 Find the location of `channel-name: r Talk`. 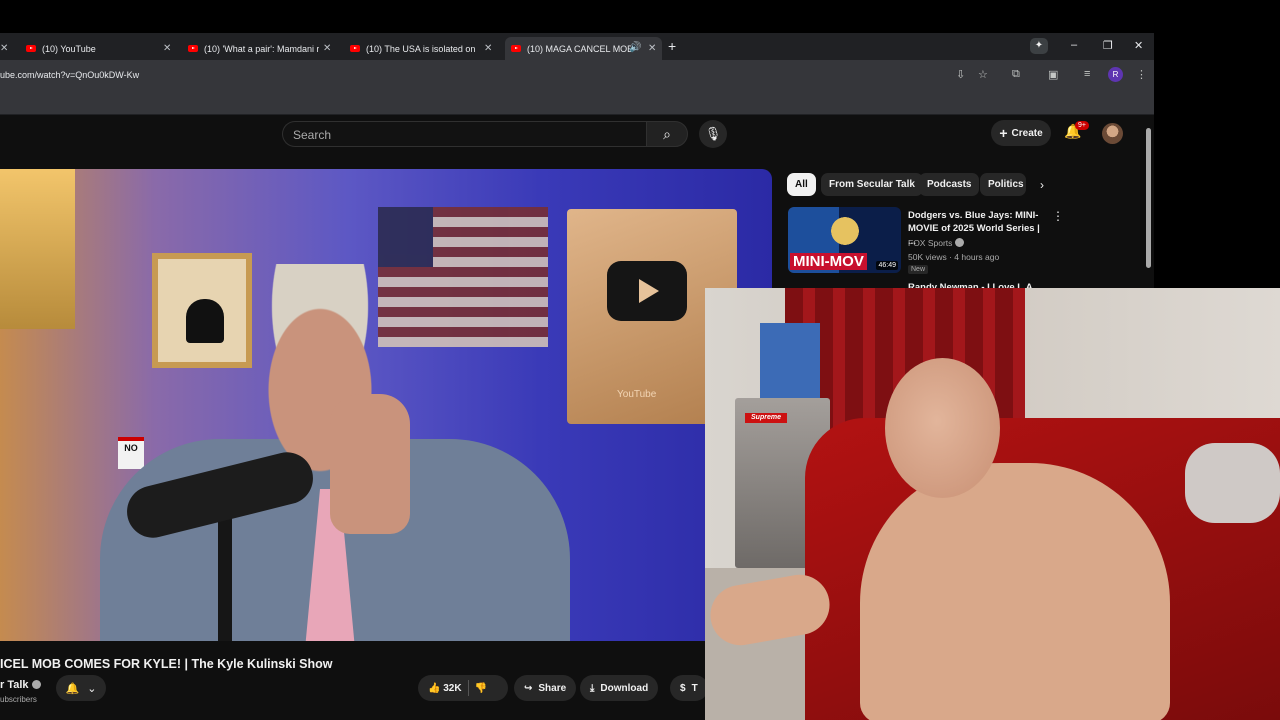

channel-name: r Talk is located at coordinates (20, 685).